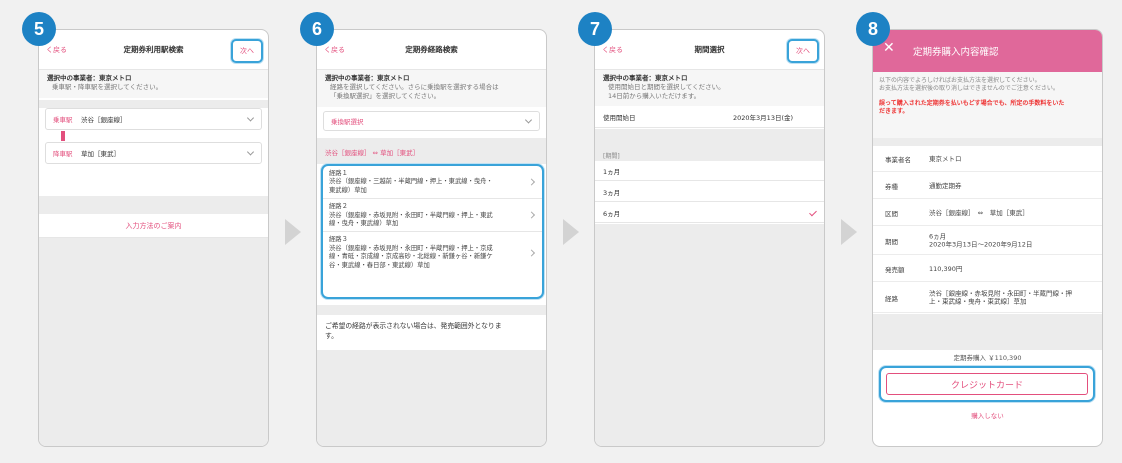 The height and width of the screenshot is (463, 1122). What do you see at coordinates (612, 213) in the screenshot?
I see `period-label: 6ヵ月` at bounding box center [612, 213].